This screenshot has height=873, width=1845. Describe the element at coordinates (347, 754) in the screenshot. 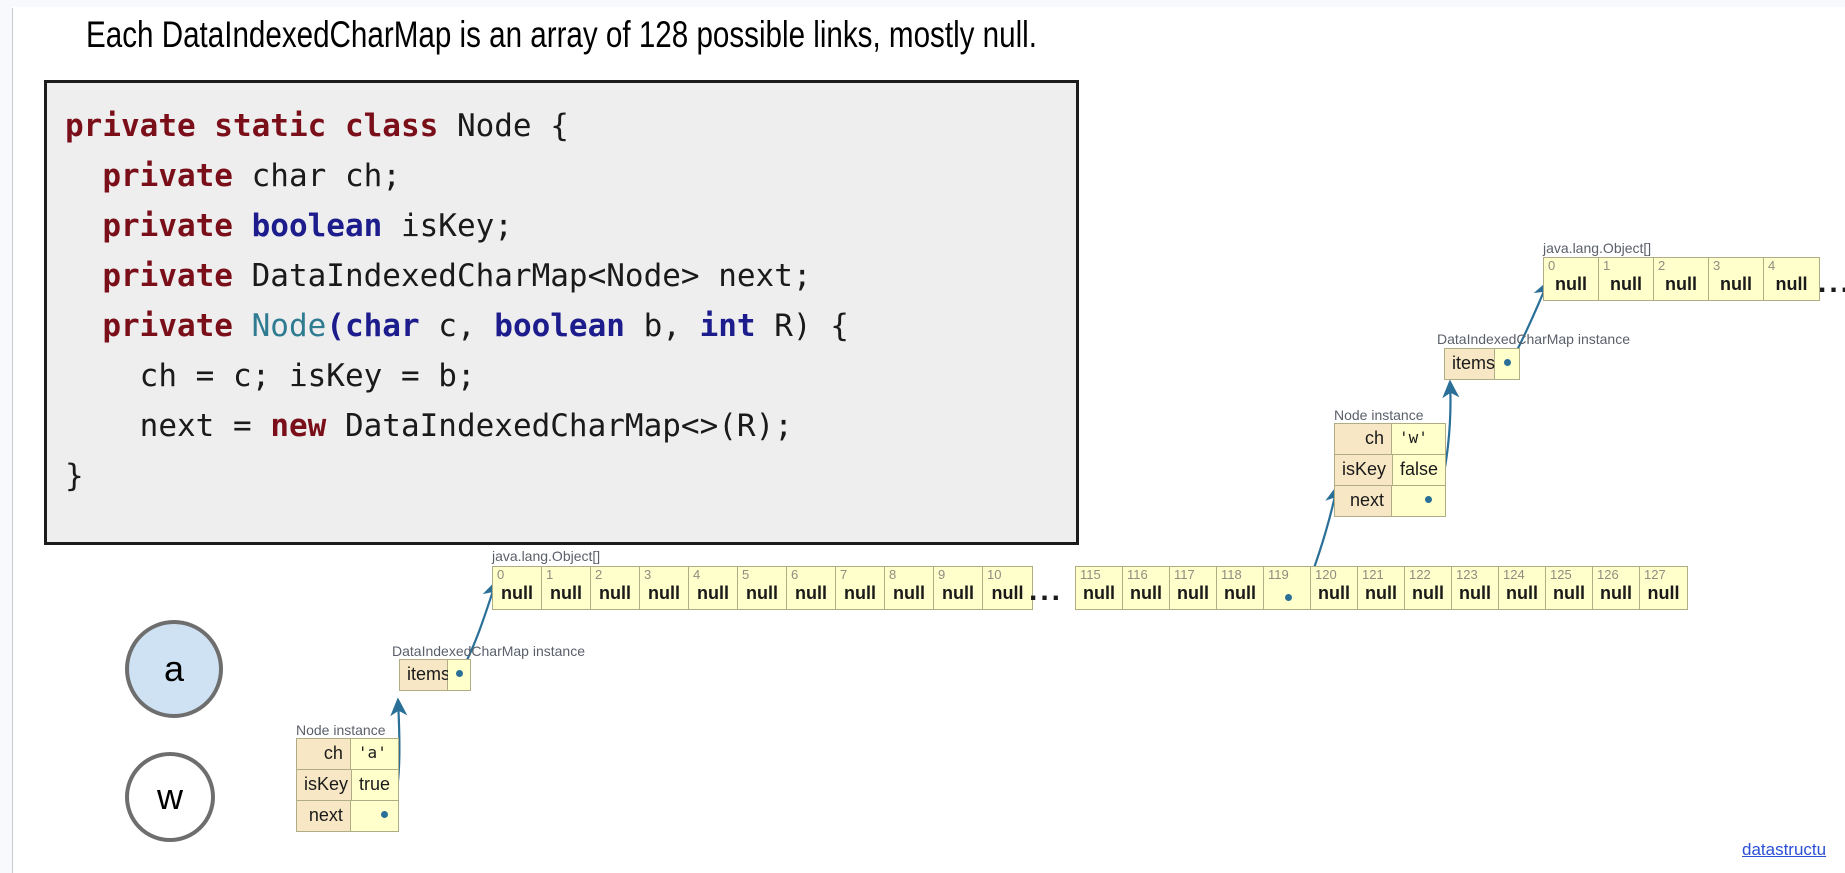

I see `table-row: ch 'a'` at that location.